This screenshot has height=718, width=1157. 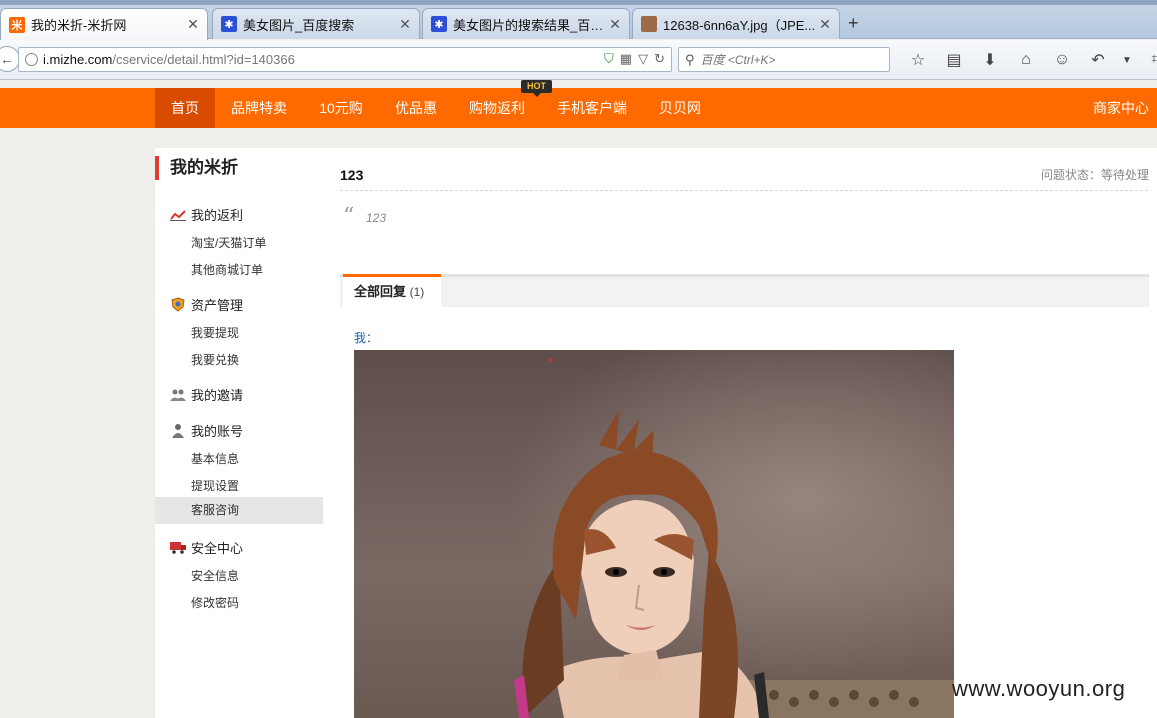 What do you see at coordinates (380, 291) in the screenshot?
I see `tab-label: 全部回复` at bounding box center [380, 291].